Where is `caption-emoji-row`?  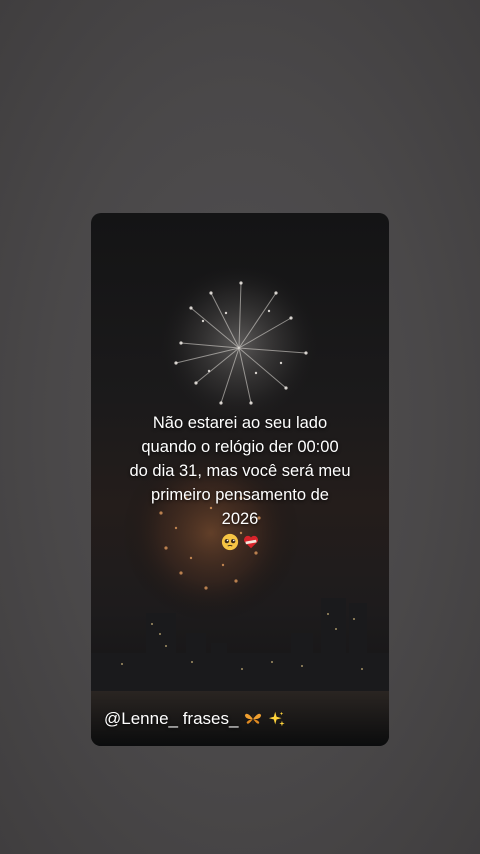 caption-emoji-row is located at coordinates (240, 542).